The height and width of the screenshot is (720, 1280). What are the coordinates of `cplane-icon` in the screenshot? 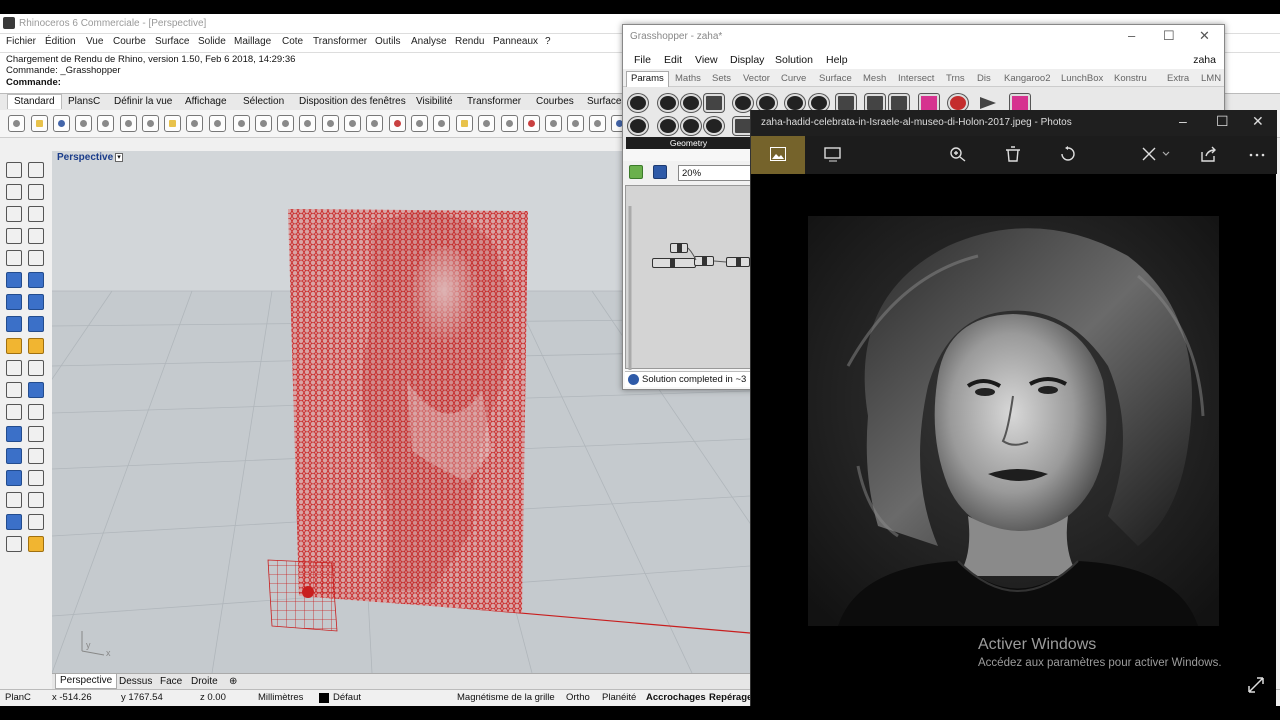 It's located at (419, 123).